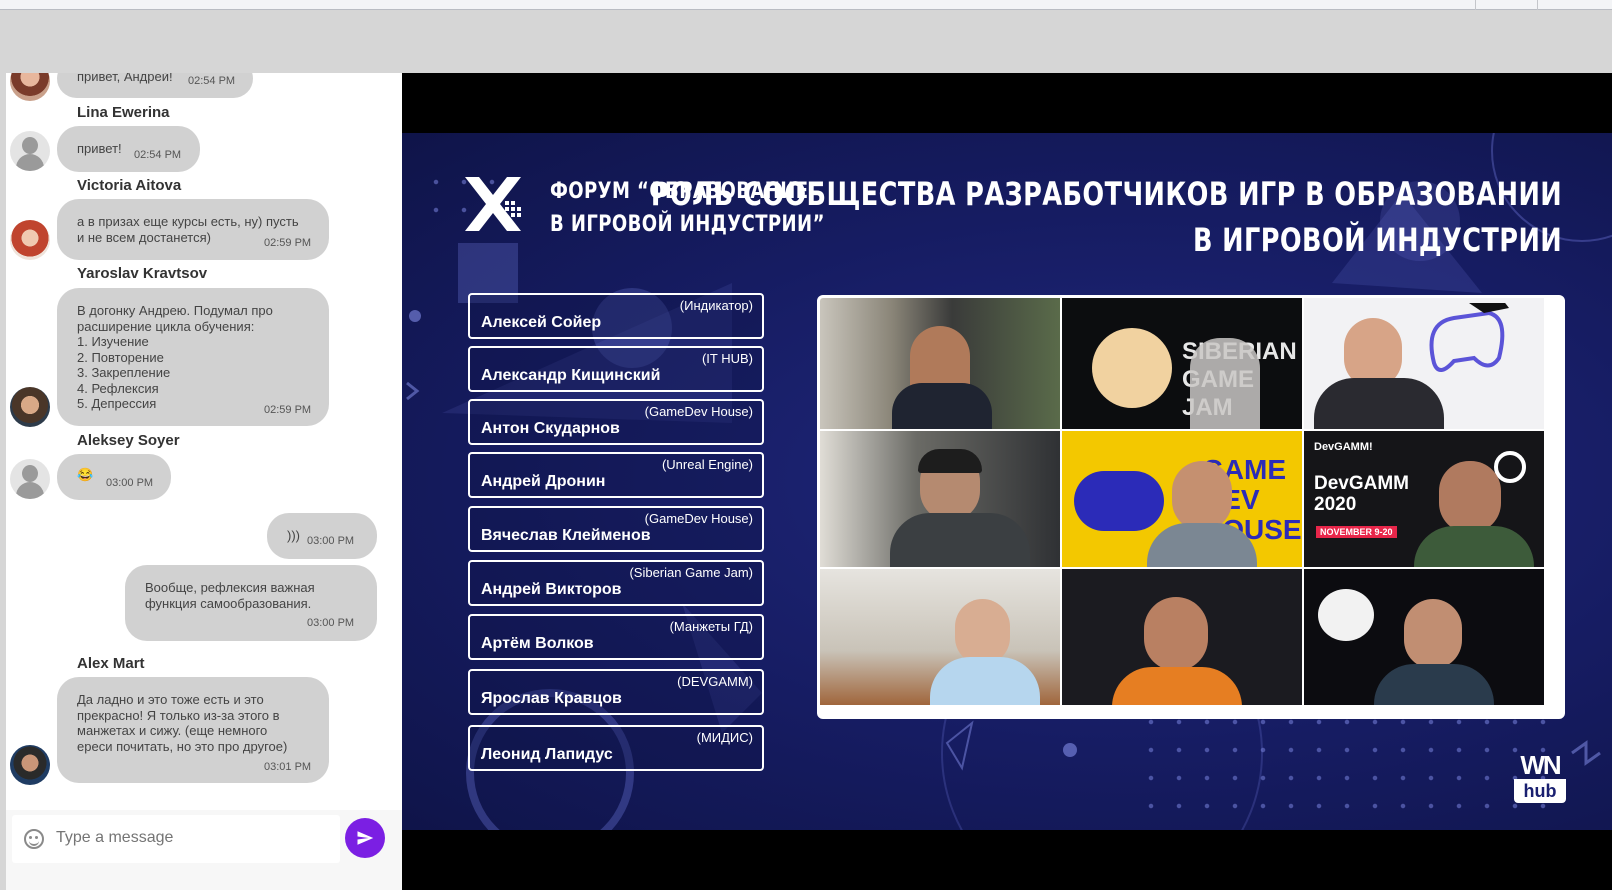 The height and width of the screenshot is (890, 1612). I want to click on message-composer, so click(204, 850).